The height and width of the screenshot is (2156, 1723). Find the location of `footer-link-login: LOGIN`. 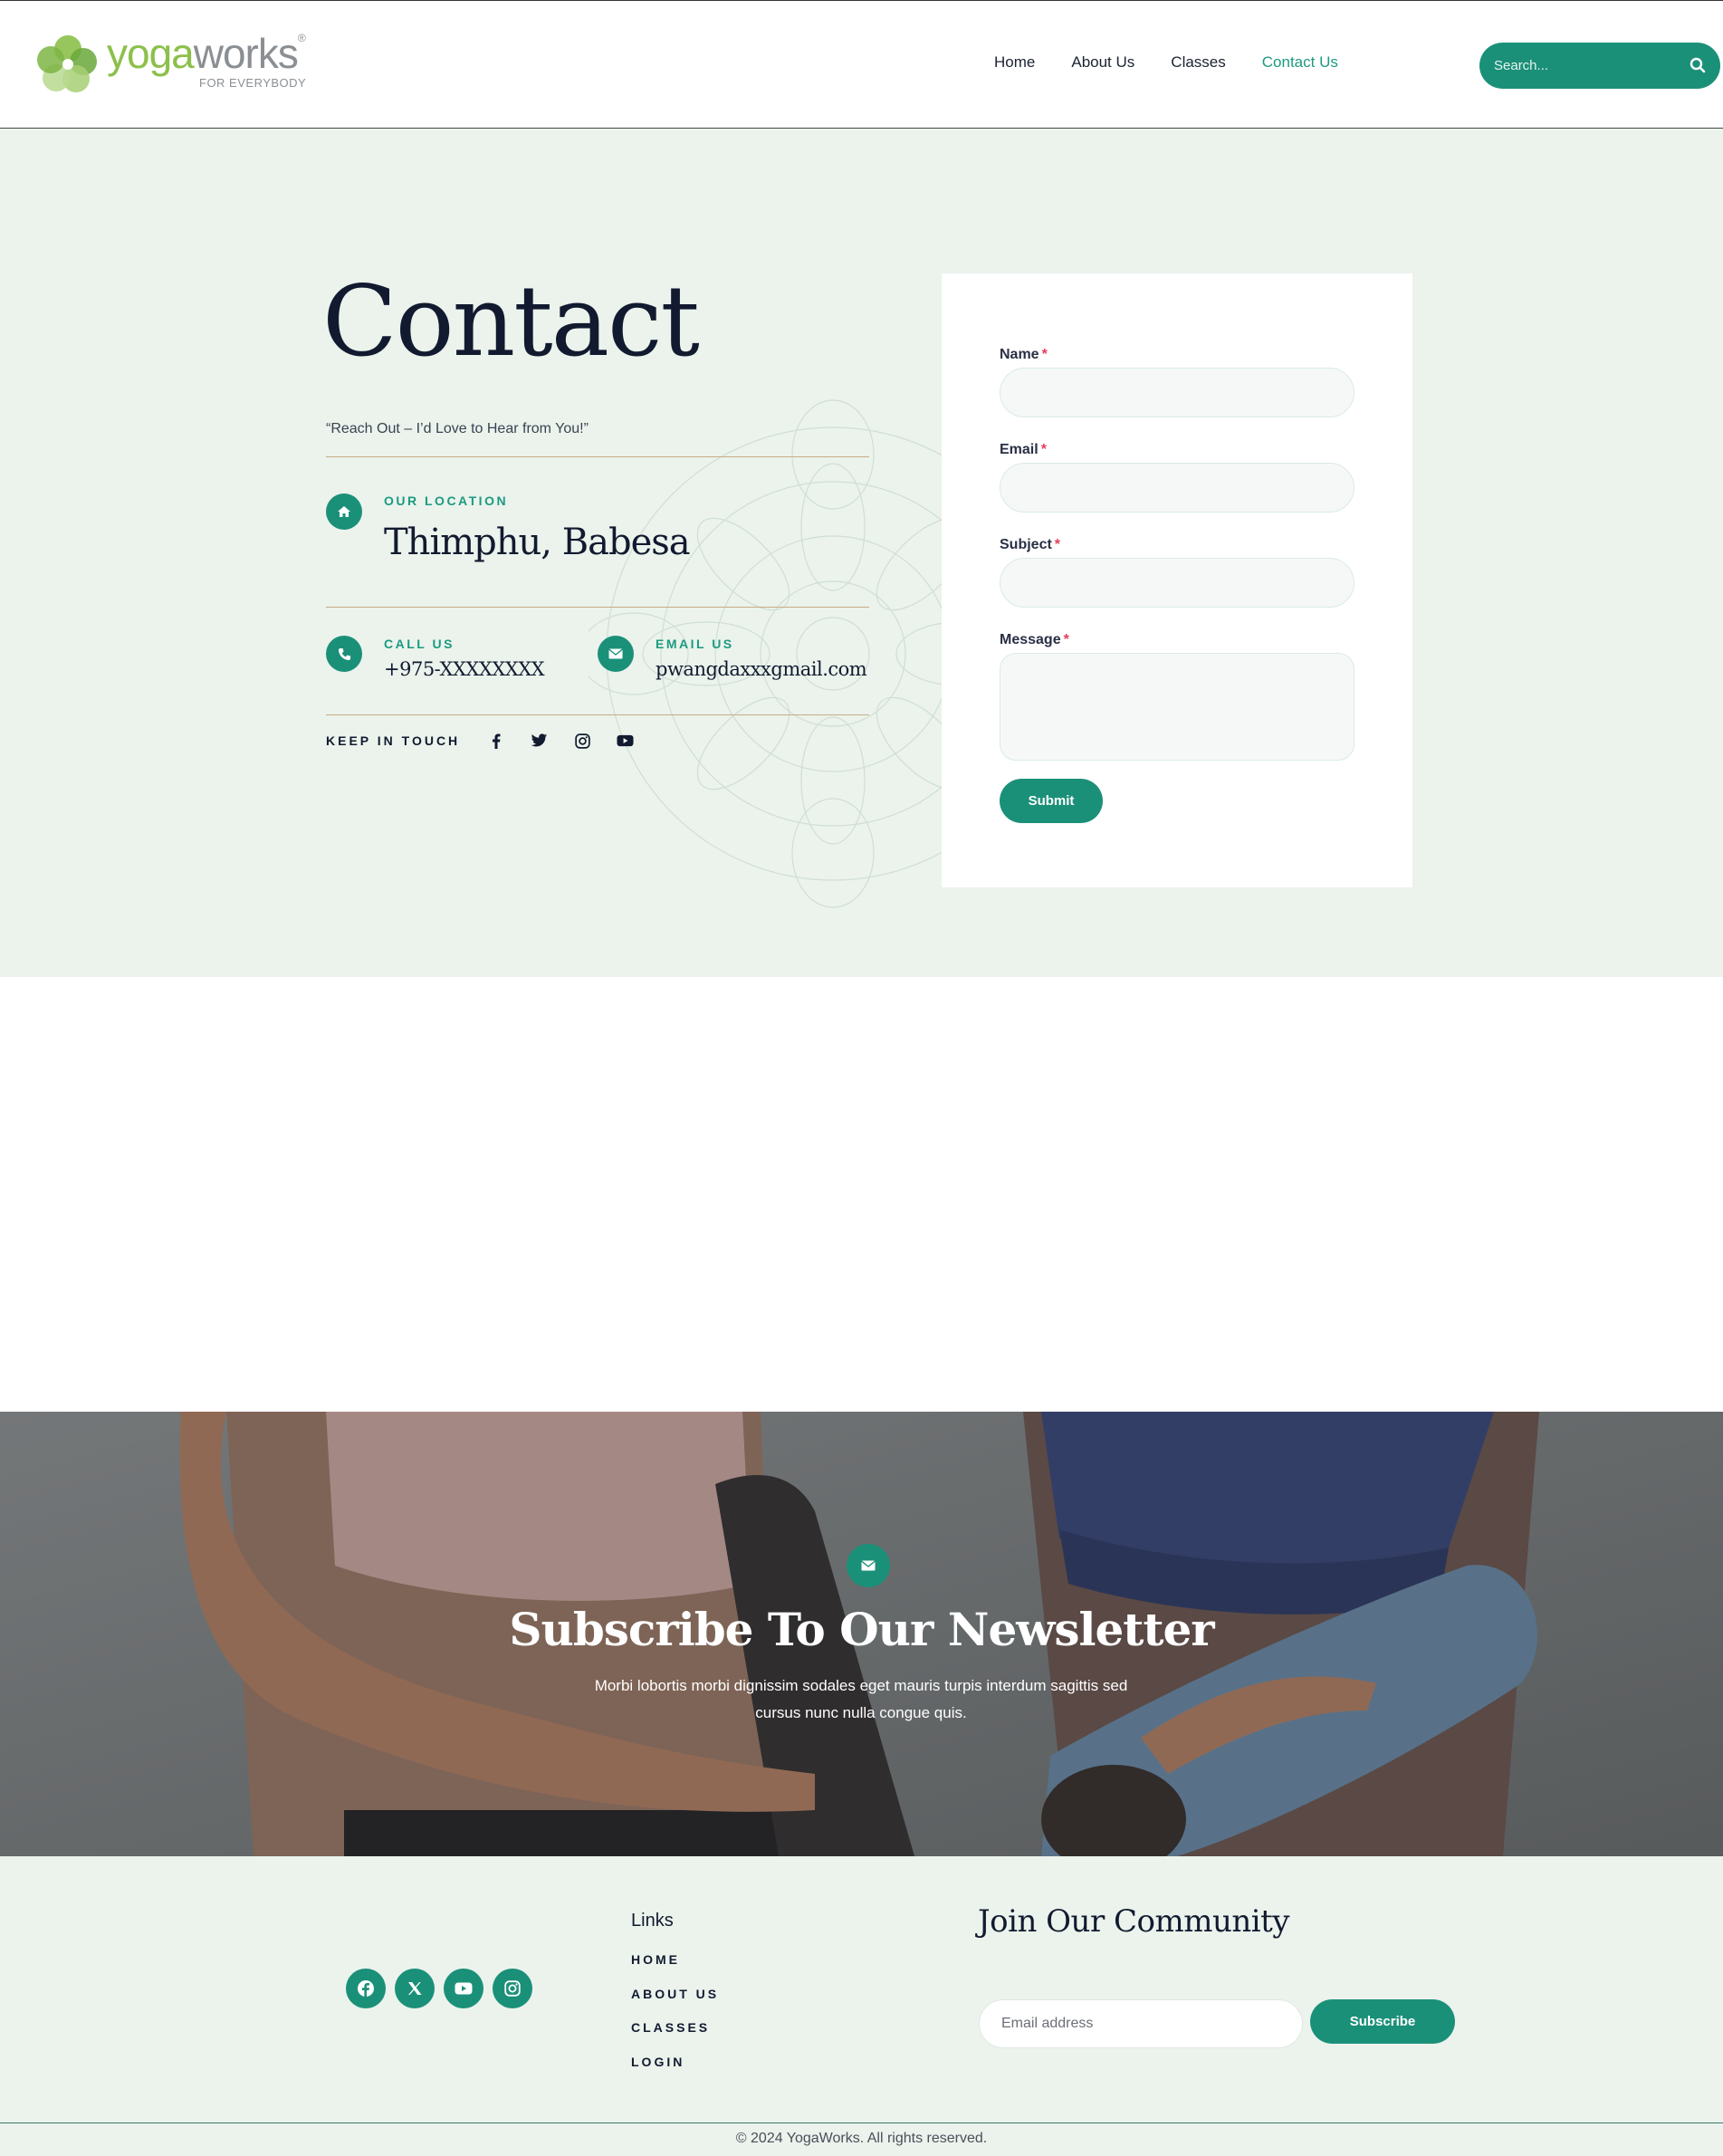

footer-link-login: LOGIN is located at coordinates (657, 2062).